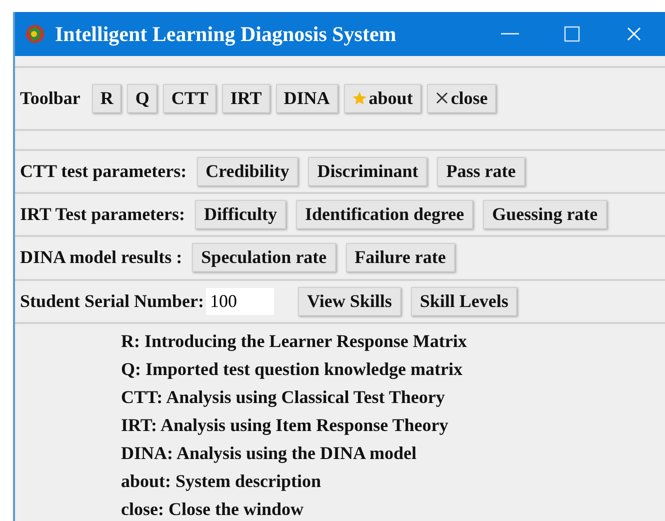  Describe the element at coordinates (464, 301) in the screenshot. I see `skill-button: Skill Levels` at that location.